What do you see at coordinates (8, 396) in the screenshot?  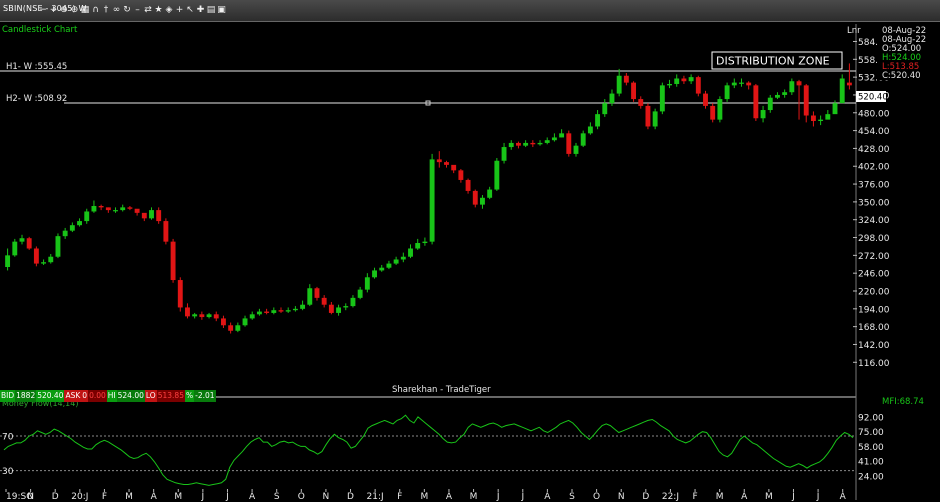 I see `bid-label: BID` at bounding box center [8, 396].